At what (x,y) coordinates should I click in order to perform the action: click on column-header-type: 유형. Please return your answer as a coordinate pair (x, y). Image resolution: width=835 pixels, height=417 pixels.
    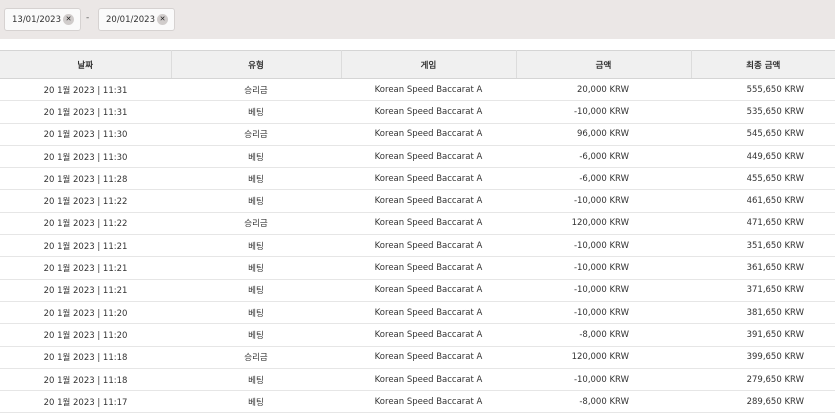
    Looking at the image, I should click on (256, 64).